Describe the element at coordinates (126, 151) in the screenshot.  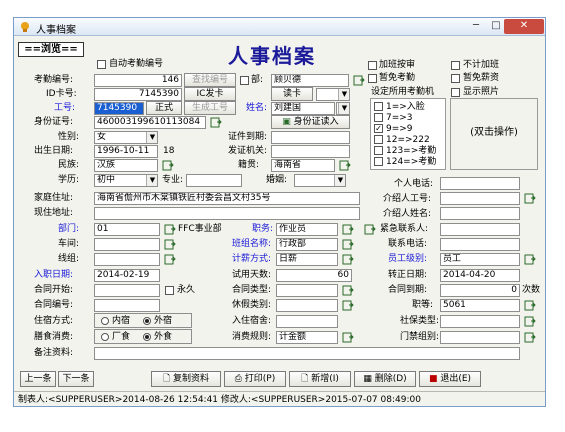
I see `birth-field: 1996-10-11` at that location.